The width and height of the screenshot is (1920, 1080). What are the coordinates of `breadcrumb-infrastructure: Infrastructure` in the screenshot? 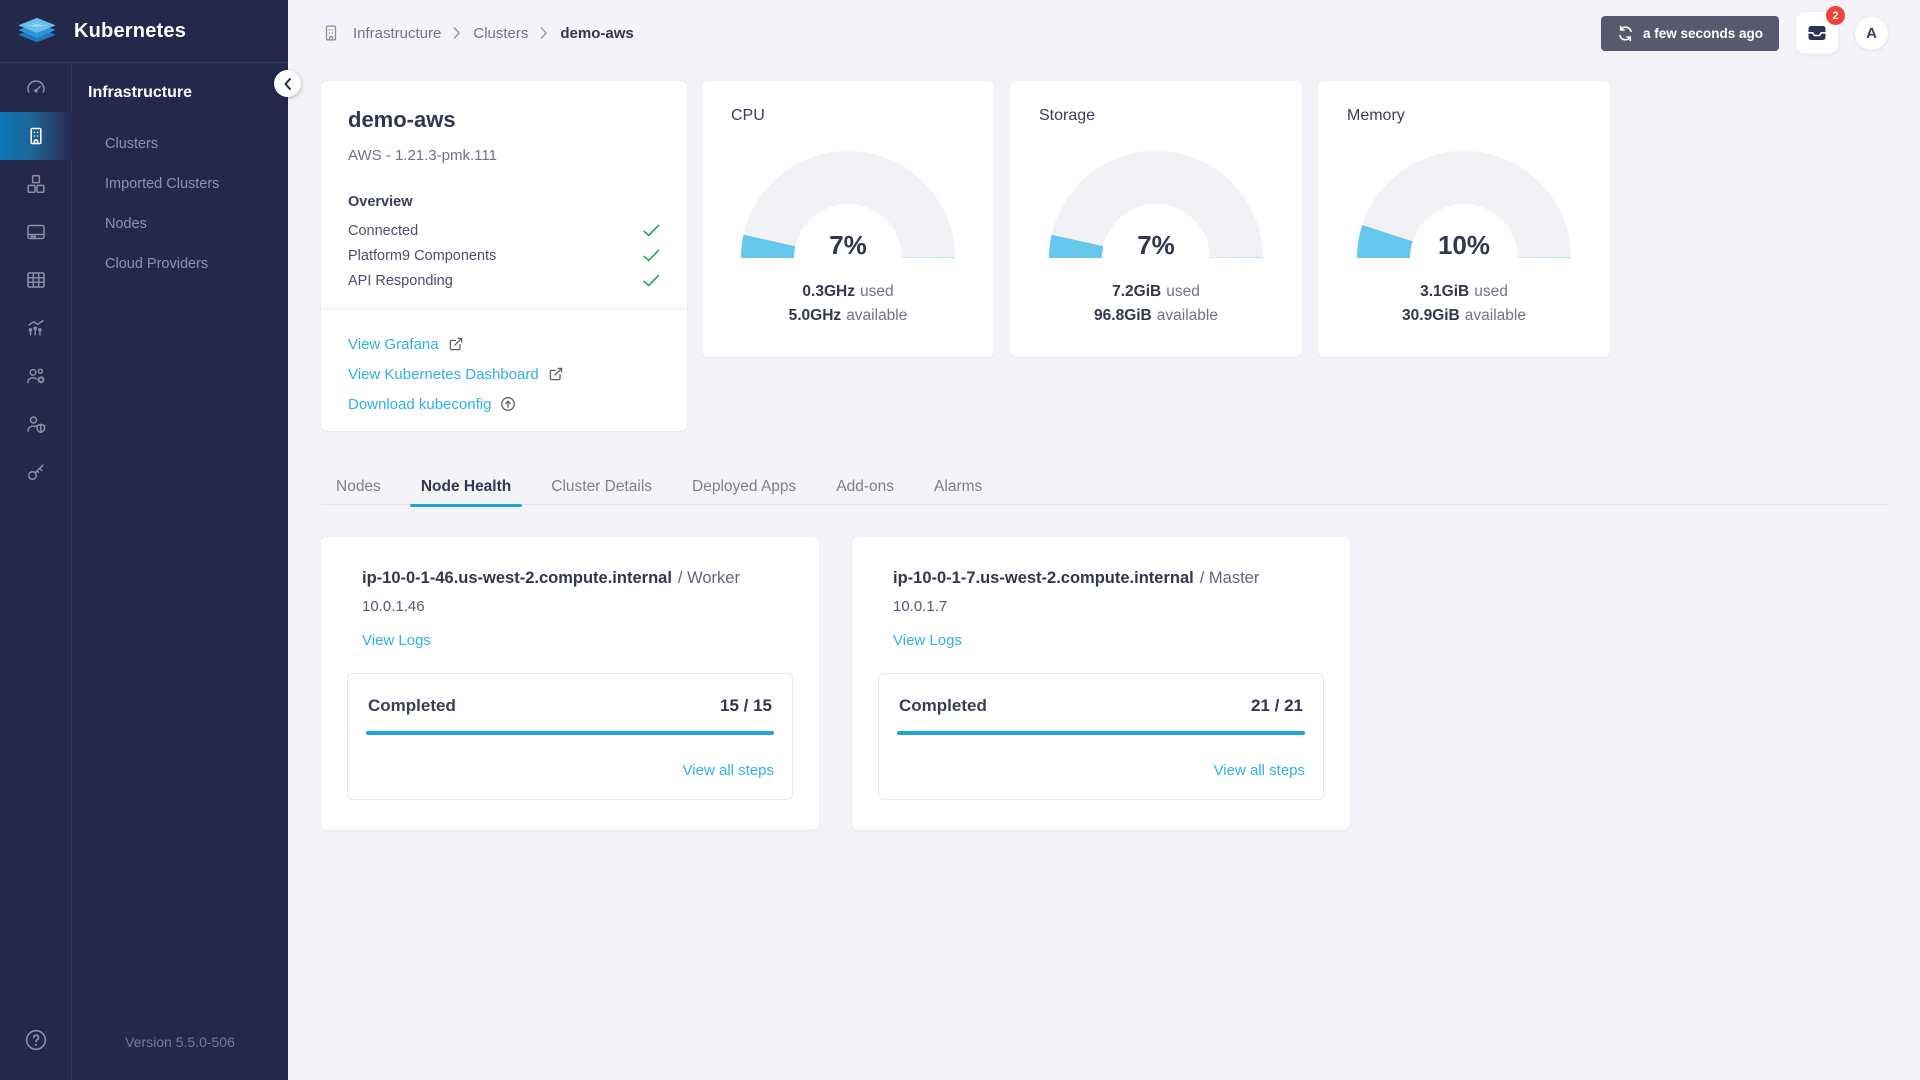 It's located at (397, 33).